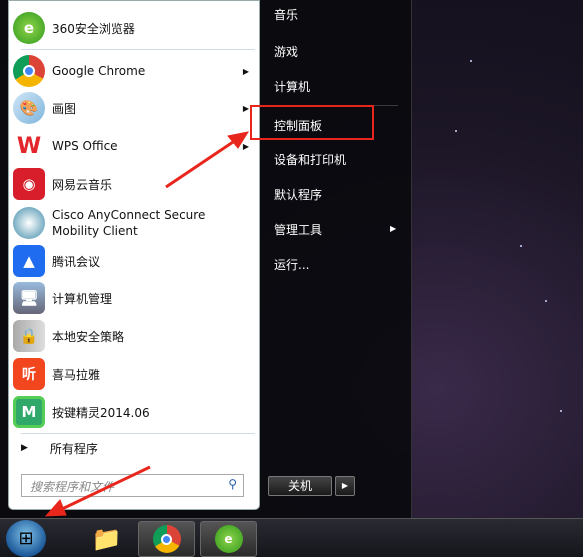  I want to click on taskbar-360-browser: e, so click(228, 539).